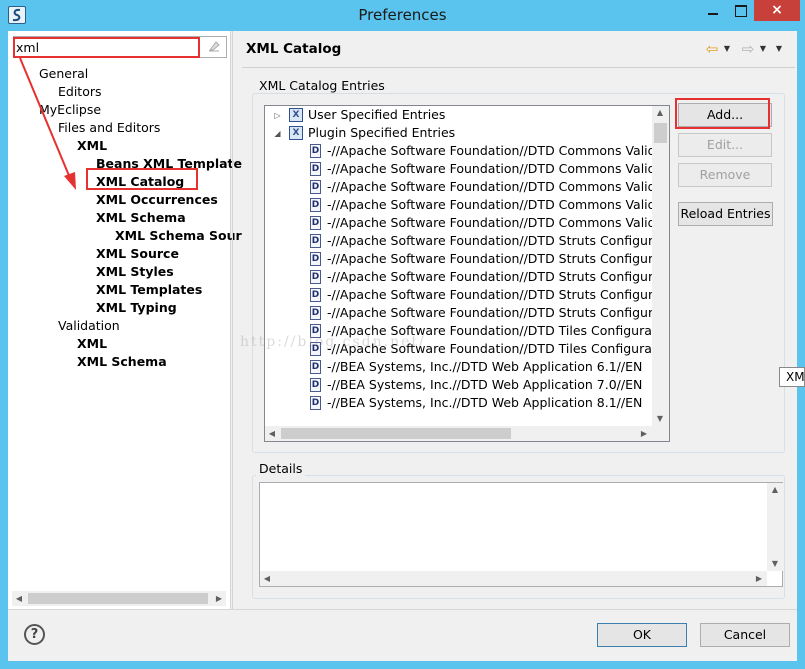 The image size is (805, 669). What do you see at coordinates (792, 377) in the screenshot?
I see `hover-tooltip: XM` at bounding box center [792, 377].